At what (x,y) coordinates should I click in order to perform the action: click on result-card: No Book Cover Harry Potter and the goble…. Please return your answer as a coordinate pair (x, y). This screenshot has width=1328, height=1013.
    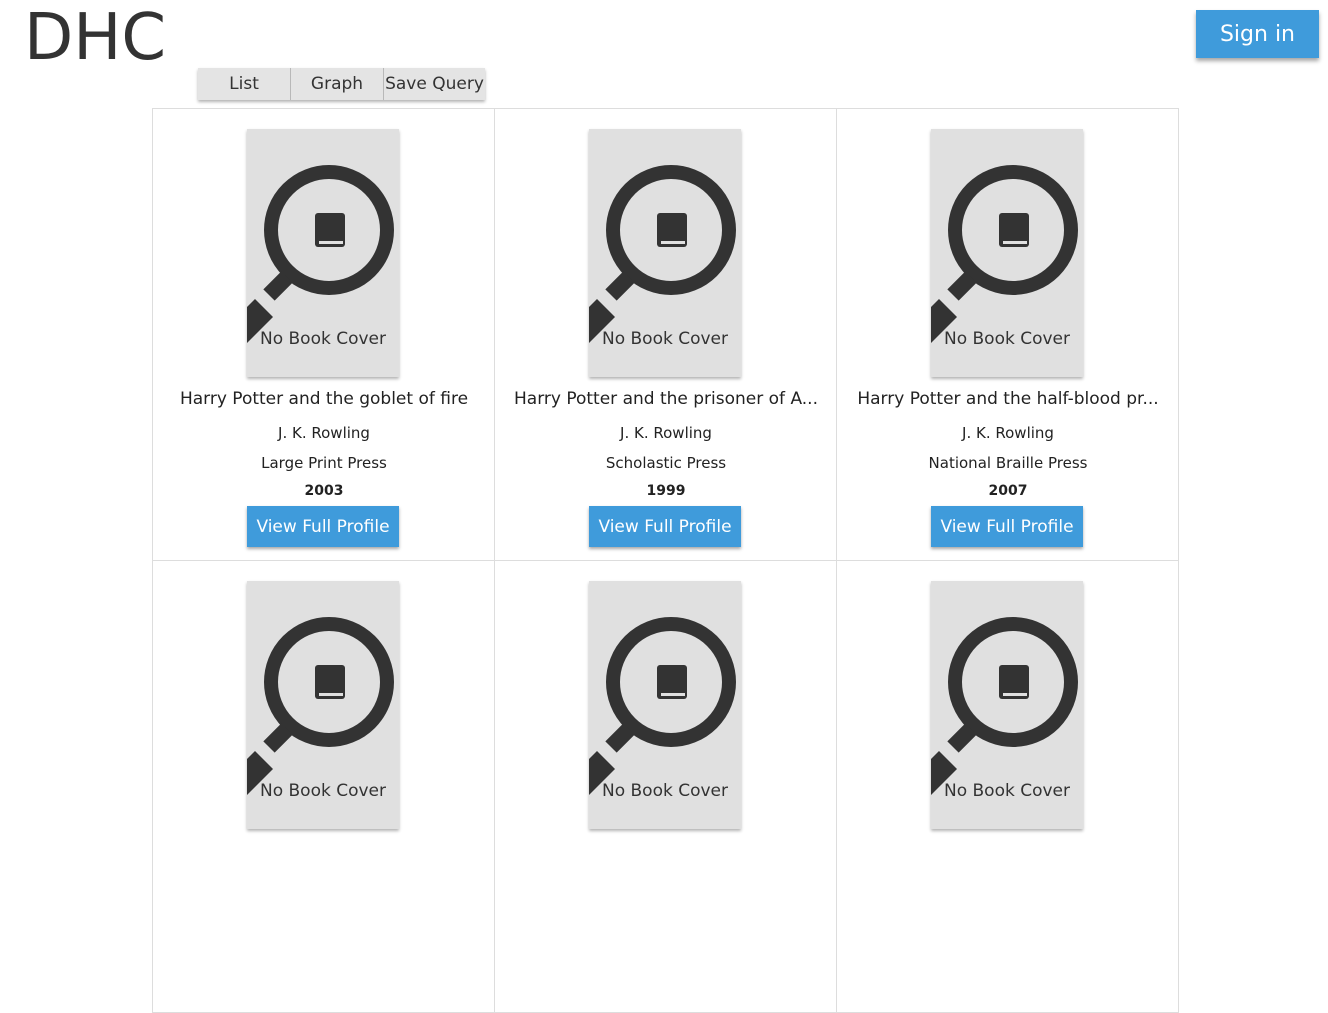
    Looking at the image, I should click on (324, 335).